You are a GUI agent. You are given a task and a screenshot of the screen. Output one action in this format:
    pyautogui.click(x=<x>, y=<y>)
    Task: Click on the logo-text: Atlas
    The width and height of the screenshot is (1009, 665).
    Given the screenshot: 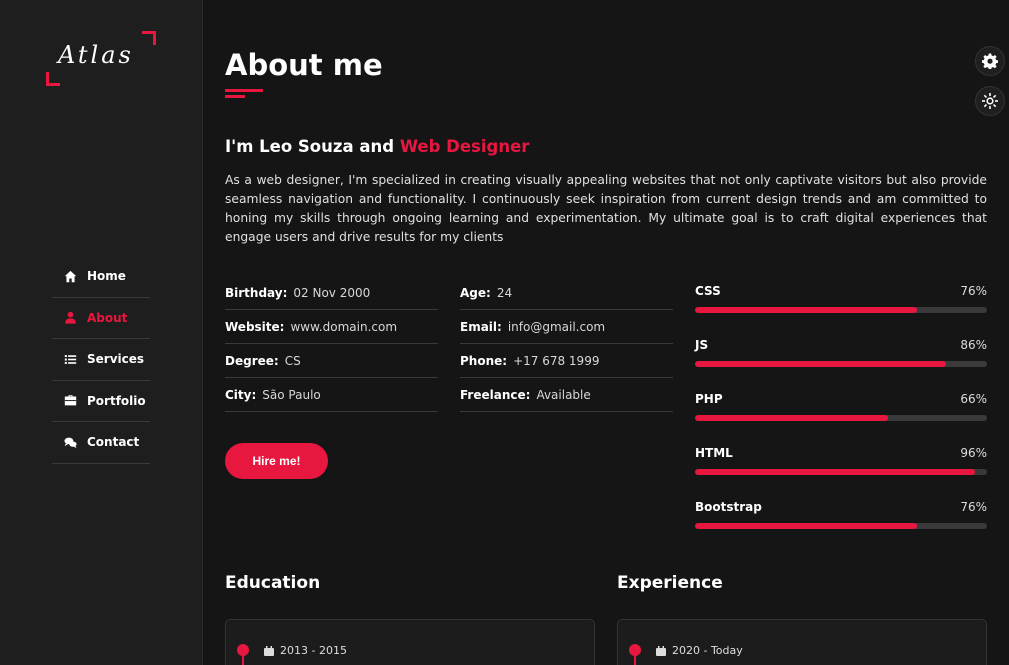 What is the action you would take?
    pyautogui.click(x=96, y=55)
    